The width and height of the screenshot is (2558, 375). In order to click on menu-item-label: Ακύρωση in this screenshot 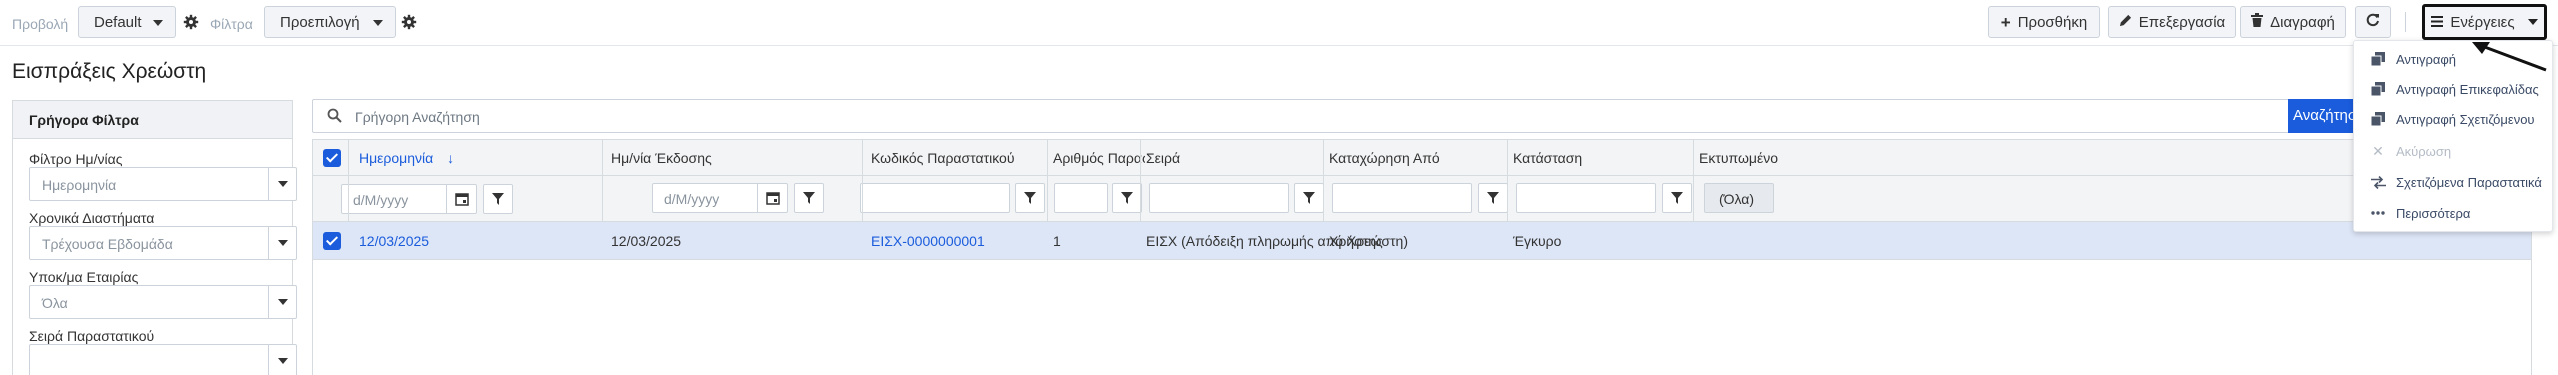, I will do `click(2424, 151)`.